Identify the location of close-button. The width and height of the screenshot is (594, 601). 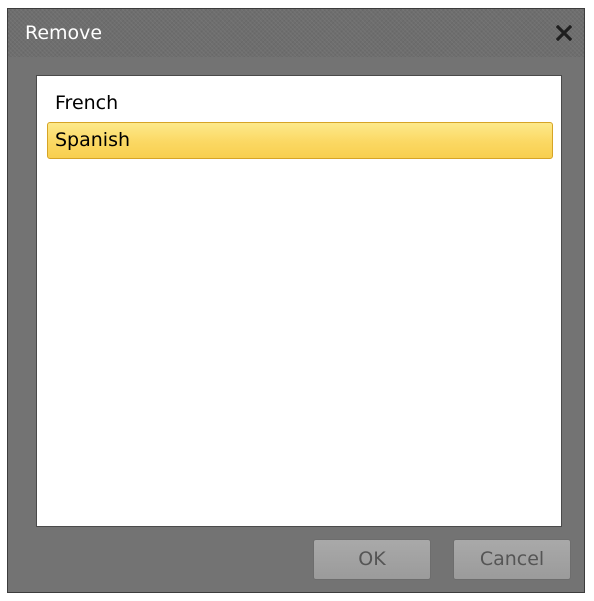
(564, 33).